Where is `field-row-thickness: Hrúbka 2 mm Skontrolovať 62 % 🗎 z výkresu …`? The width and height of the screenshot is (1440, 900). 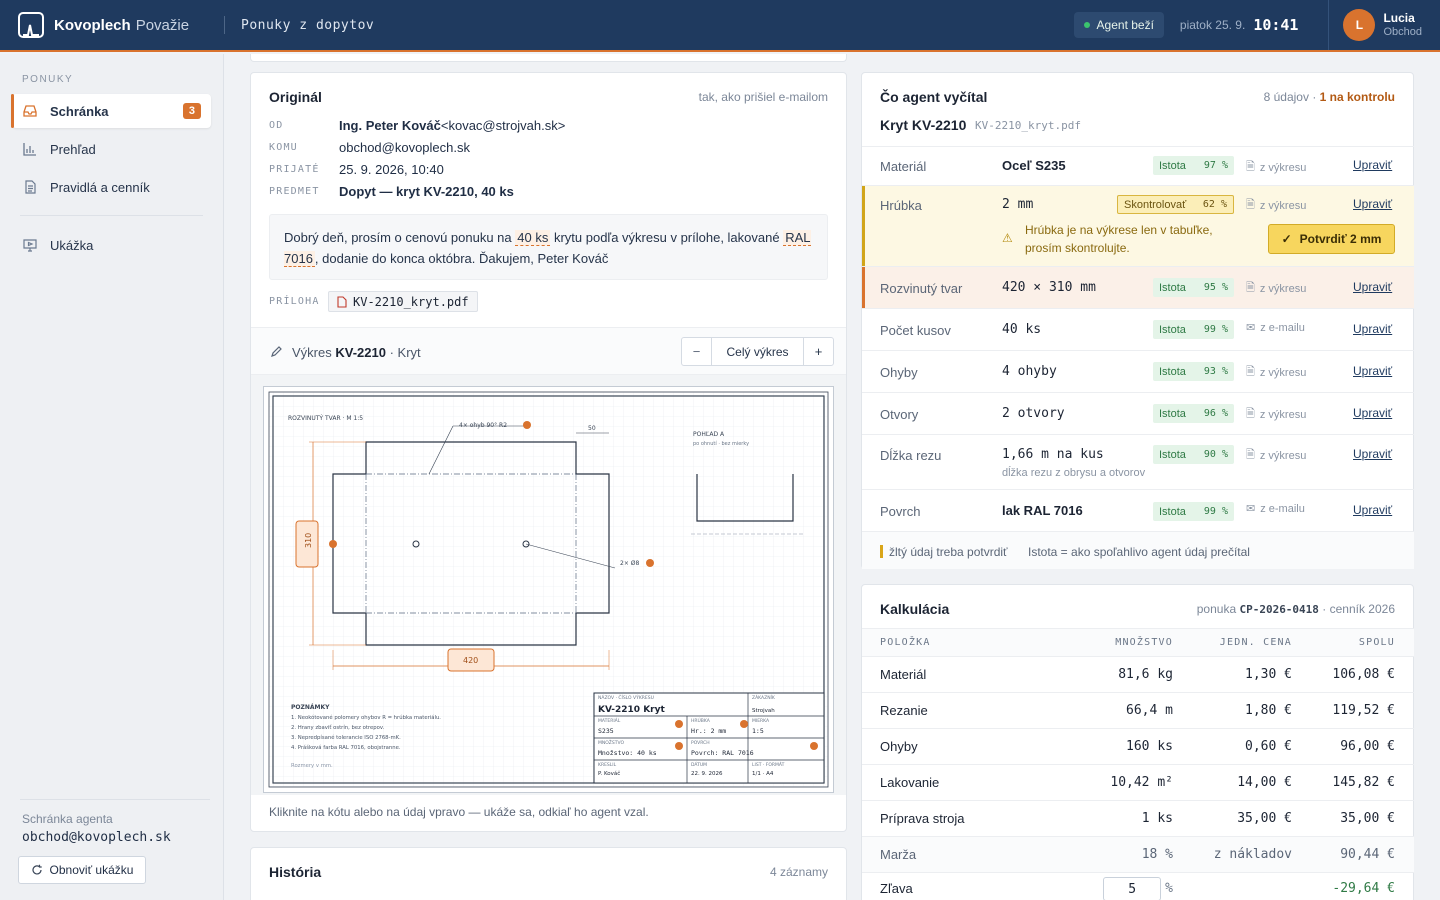
field-row-thickness: Hrúbka 2 mm Skontrolovať 62 % 🗎 z výkresu … is located at coordinates (1138, 226).